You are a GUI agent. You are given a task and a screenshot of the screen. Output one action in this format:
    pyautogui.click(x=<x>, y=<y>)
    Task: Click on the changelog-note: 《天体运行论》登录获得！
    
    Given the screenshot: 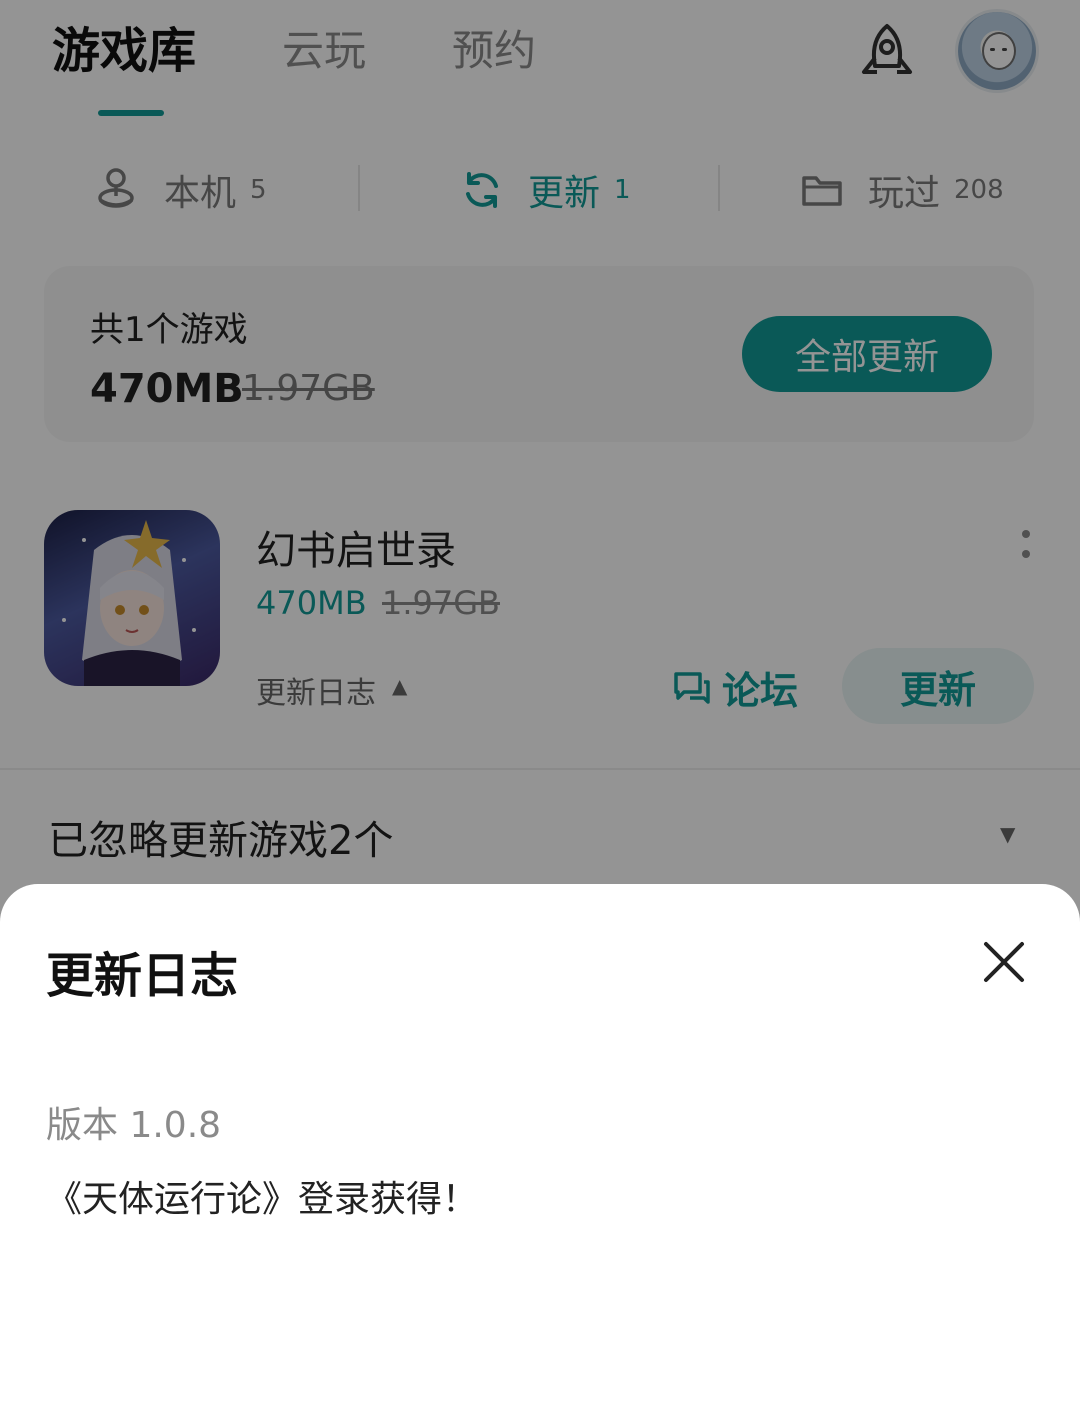 What is the action you would take?
    pyautogui.click(x=262, y=1199)
    